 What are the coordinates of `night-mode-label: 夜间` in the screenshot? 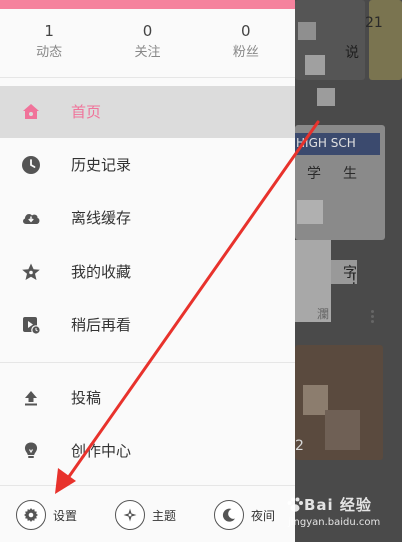 It's located at (263, 515).